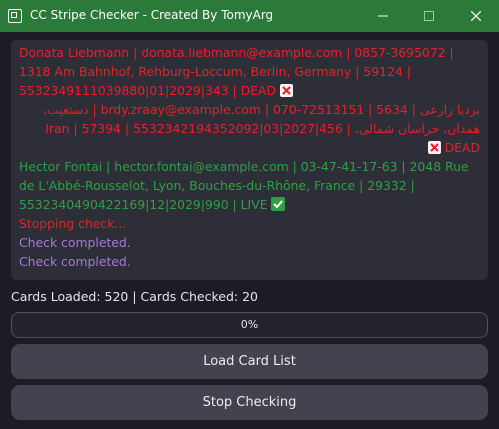 Image resolution: width=499 pixels, height=429 pixels. Describe the element at coordinates (249, 361) in the screenshot. I see `load-card-list-button: Load Card List` at that location.